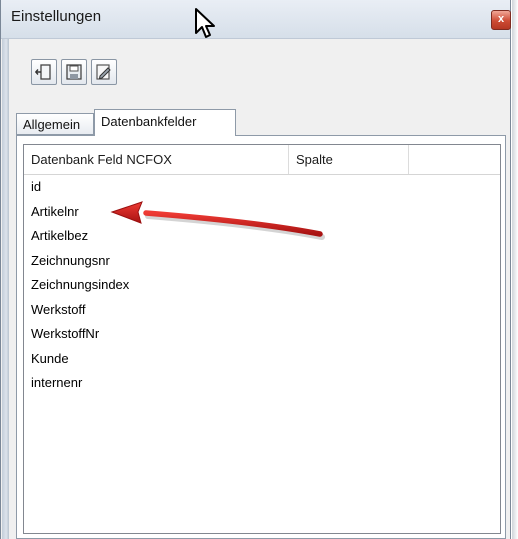  I want to click on edit-button, so click(104, 72).